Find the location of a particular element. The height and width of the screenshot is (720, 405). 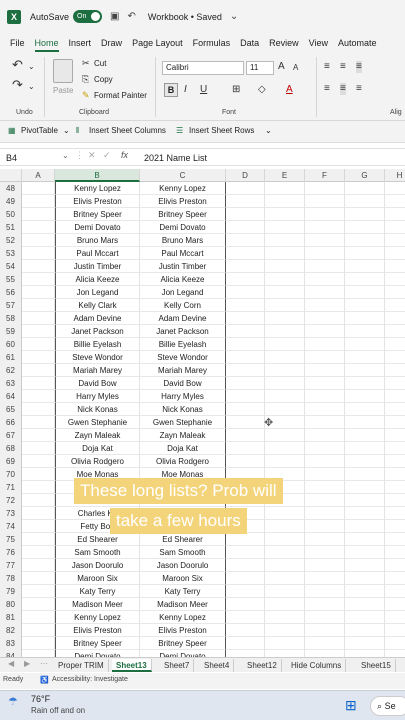

cell-c: Demi Dovato is located at coordinates (183, 227).